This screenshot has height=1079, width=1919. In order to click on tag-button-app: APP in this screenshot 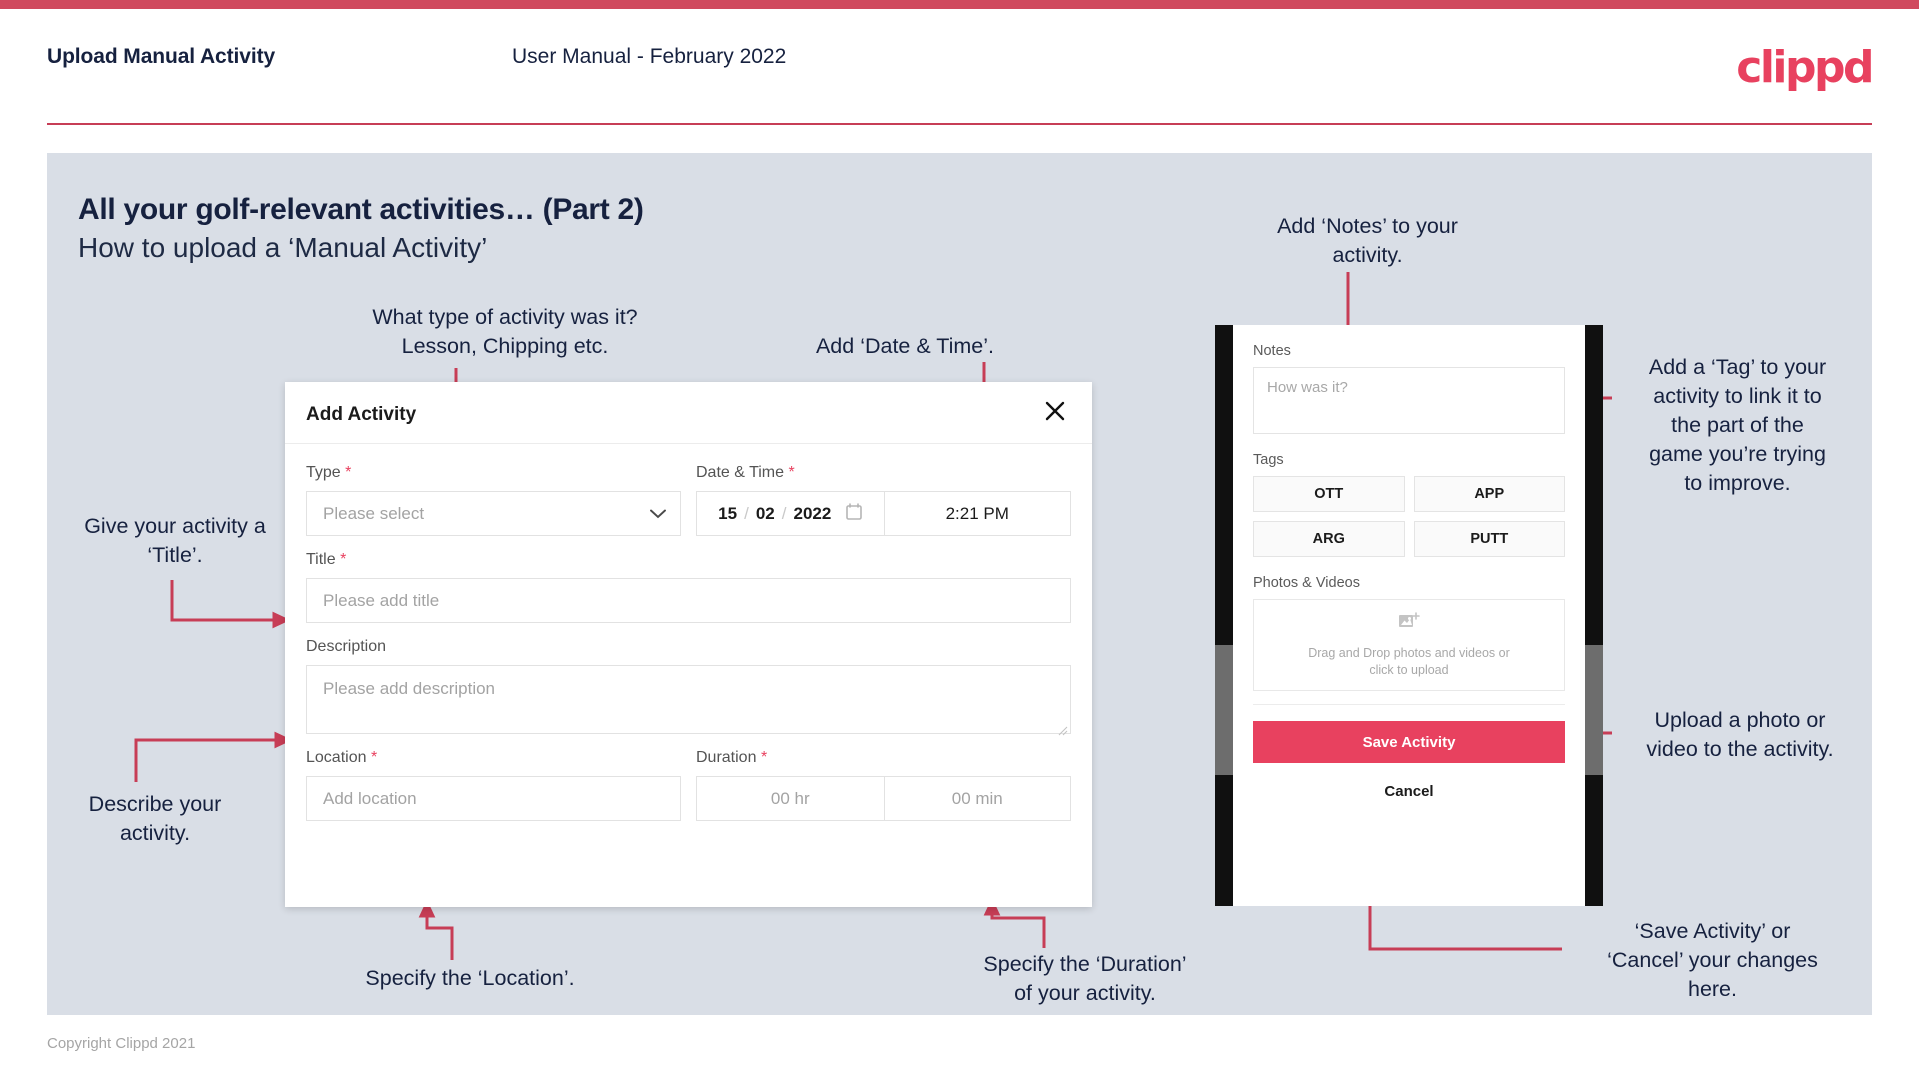, I will do `click(1489, 494)`.